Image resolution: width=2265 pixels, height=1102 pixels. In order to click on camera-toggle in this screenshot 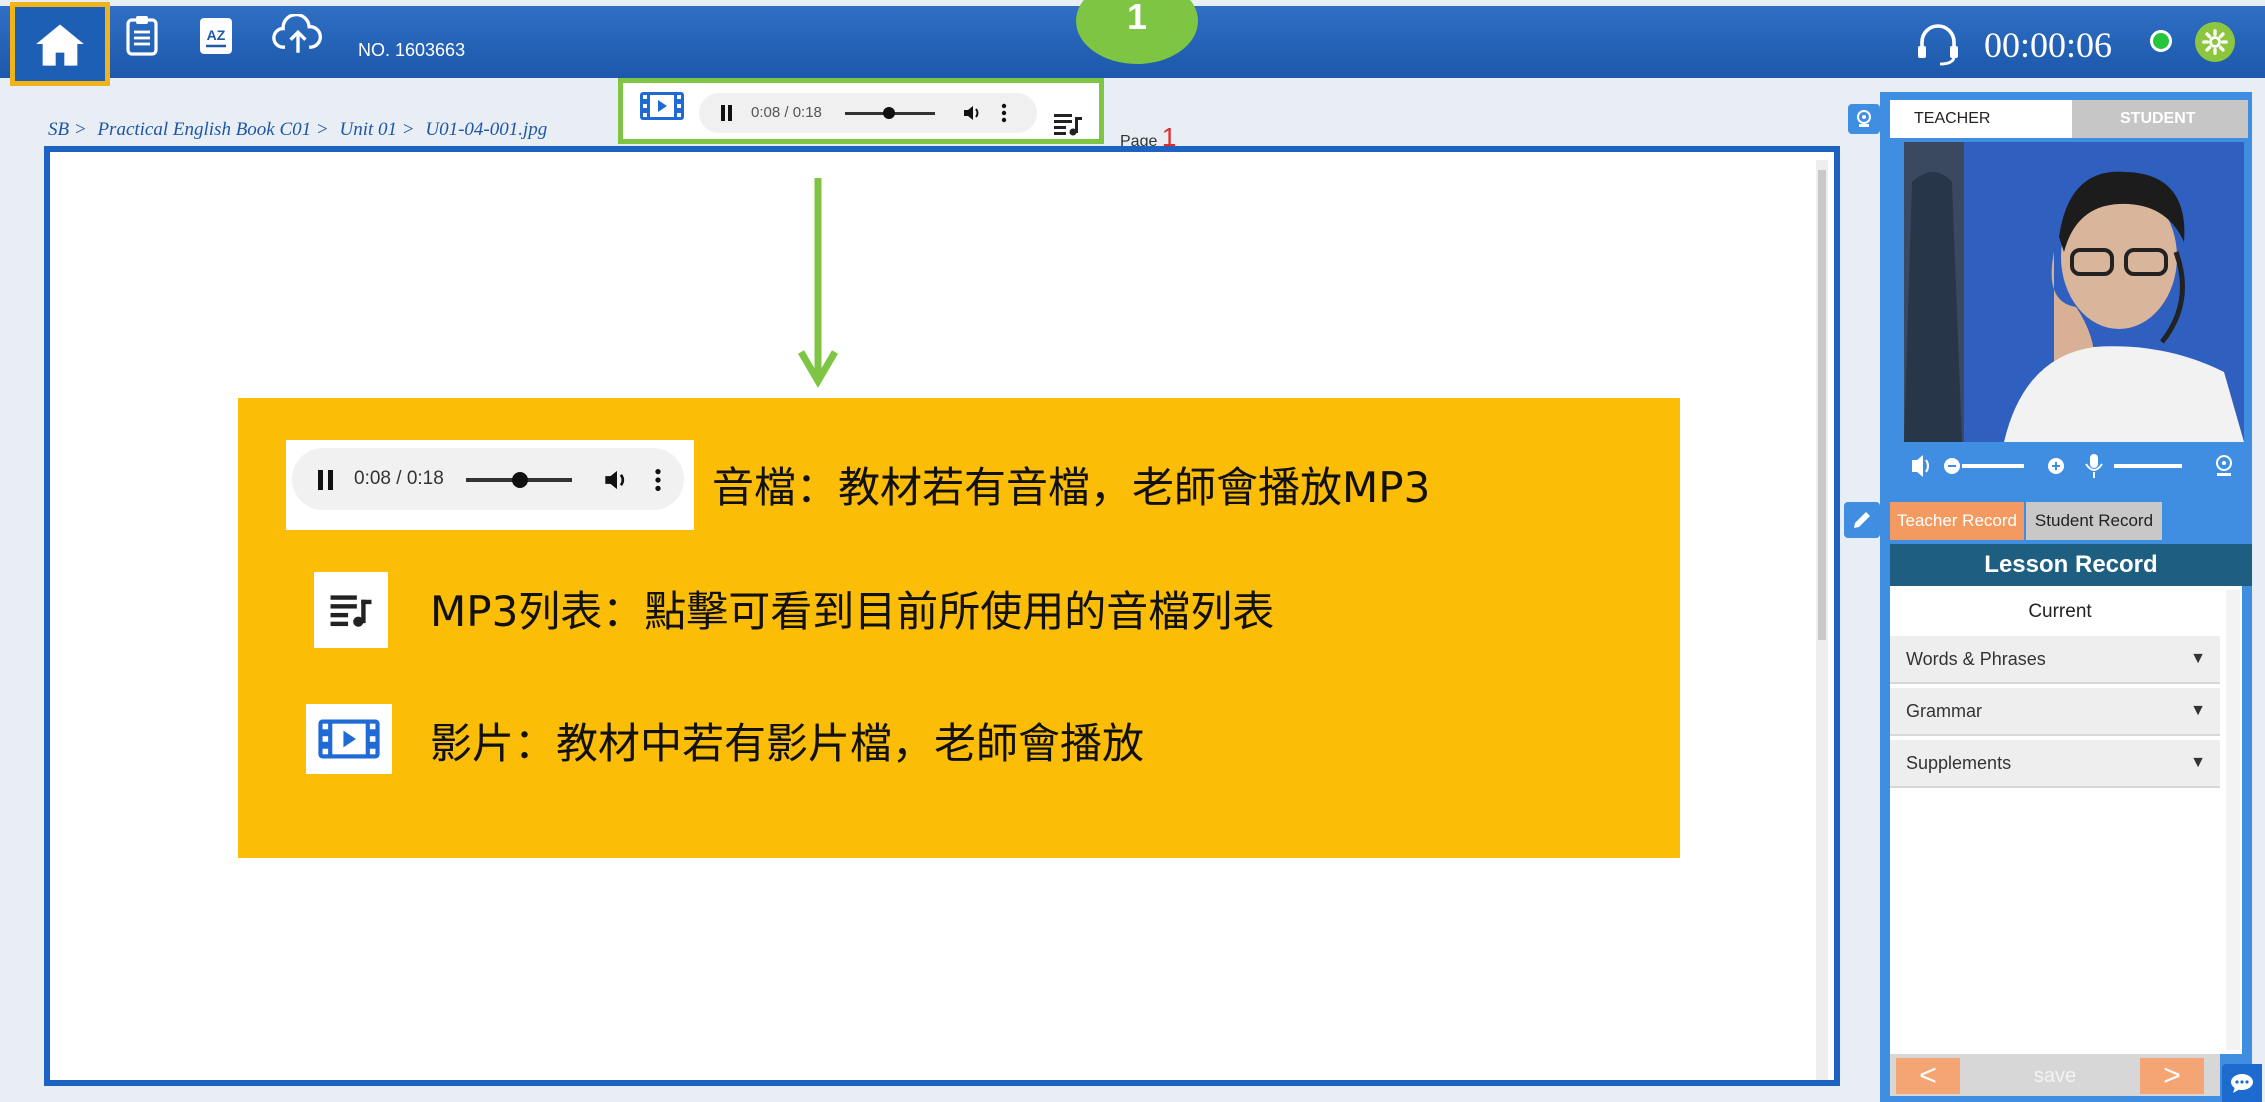, I will do `click(1864, 119)`.